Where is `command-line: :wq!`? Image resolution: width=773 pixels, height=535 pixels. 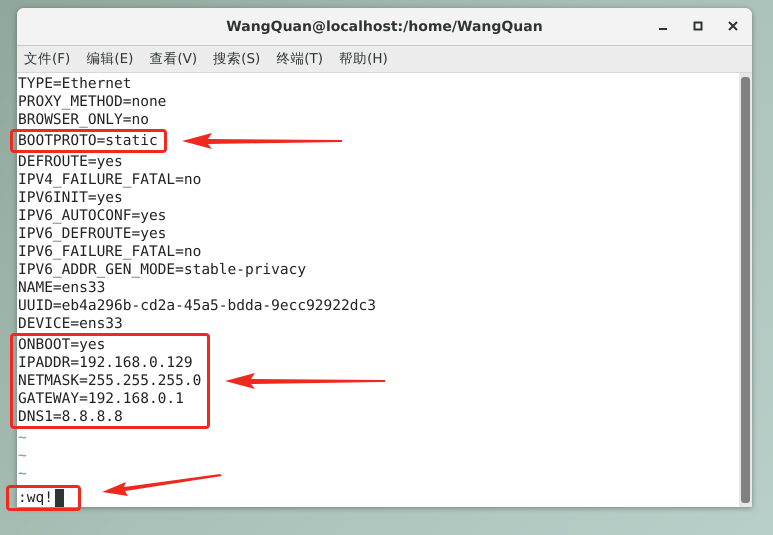 command-line: :wq! is located at coordinates (35, 498).